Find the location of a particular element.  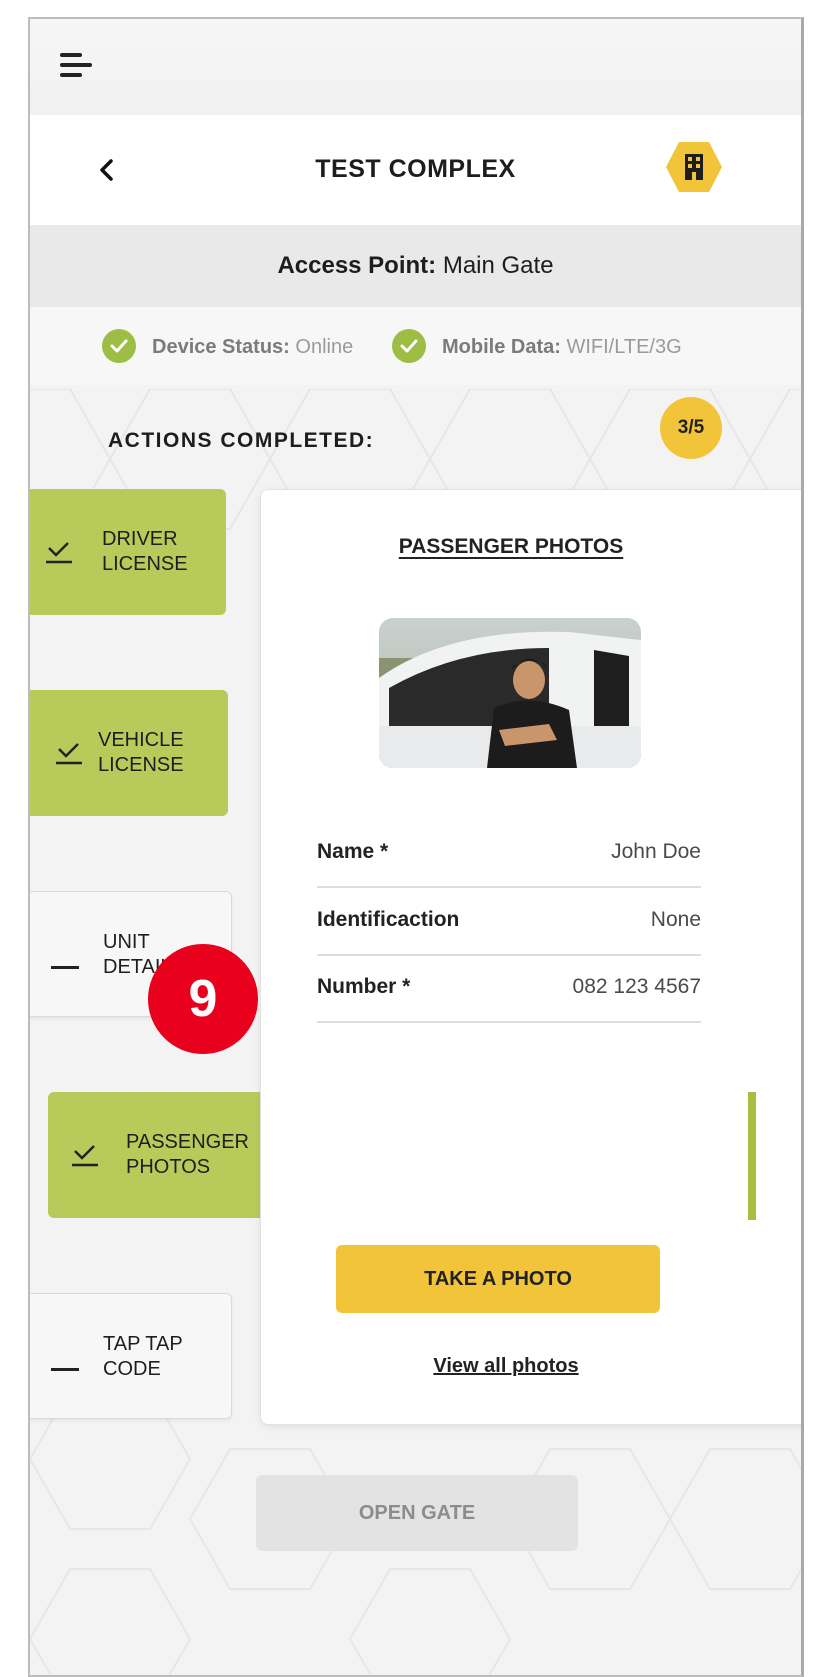

step-number-marker: 9 is located at coordinates (203, 999).